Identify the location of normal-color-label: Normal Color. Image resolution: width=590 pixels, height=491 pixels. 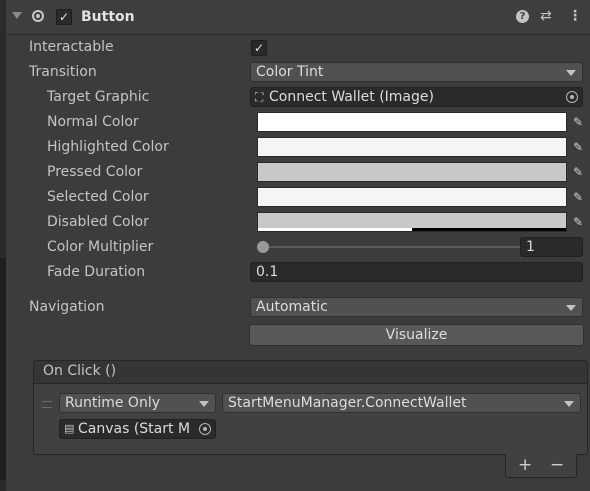
(93, 122).